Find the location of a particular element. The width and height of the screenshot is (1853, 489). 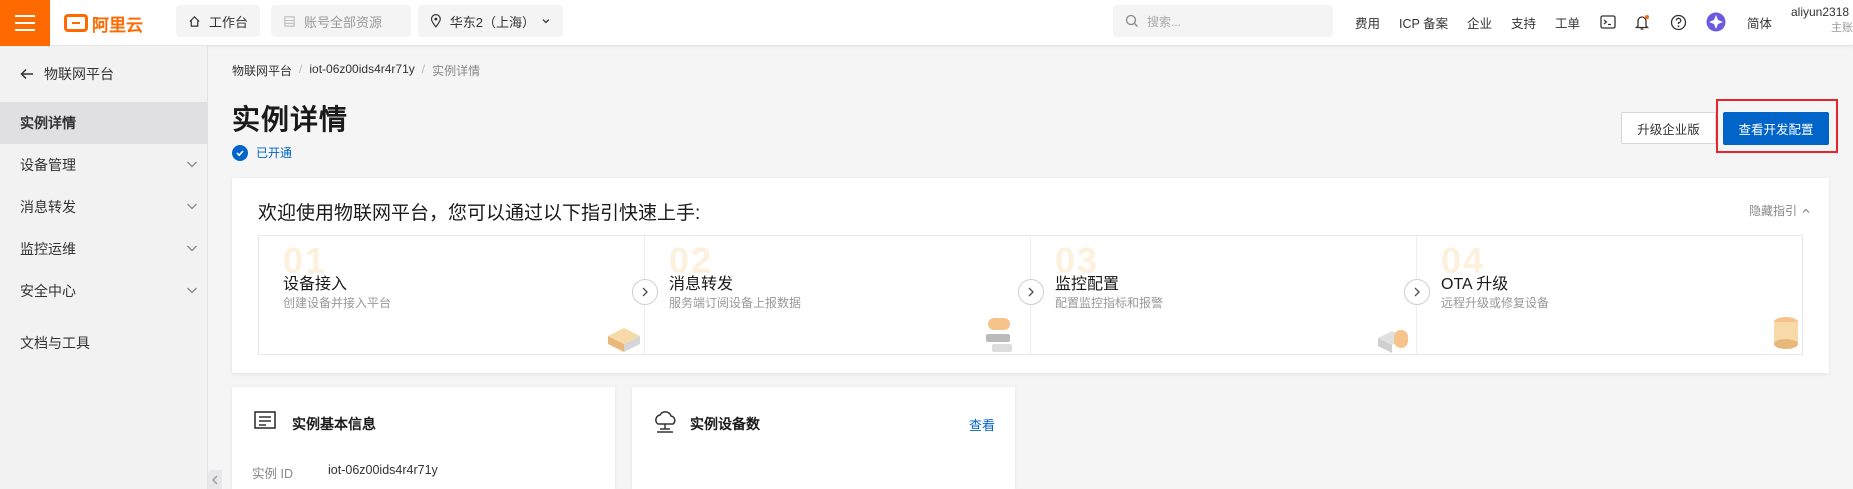

view-devices-link: 查看 is located at coordinates (982, 424).